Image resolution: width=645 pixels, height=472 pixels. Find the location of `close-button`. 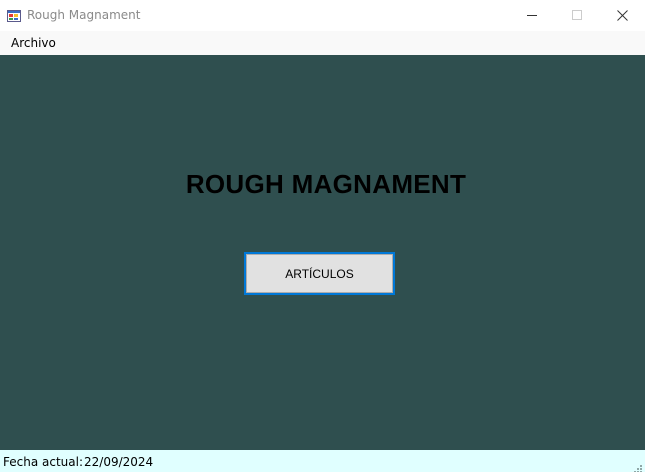

close-button is located at coordinates (622, 15).